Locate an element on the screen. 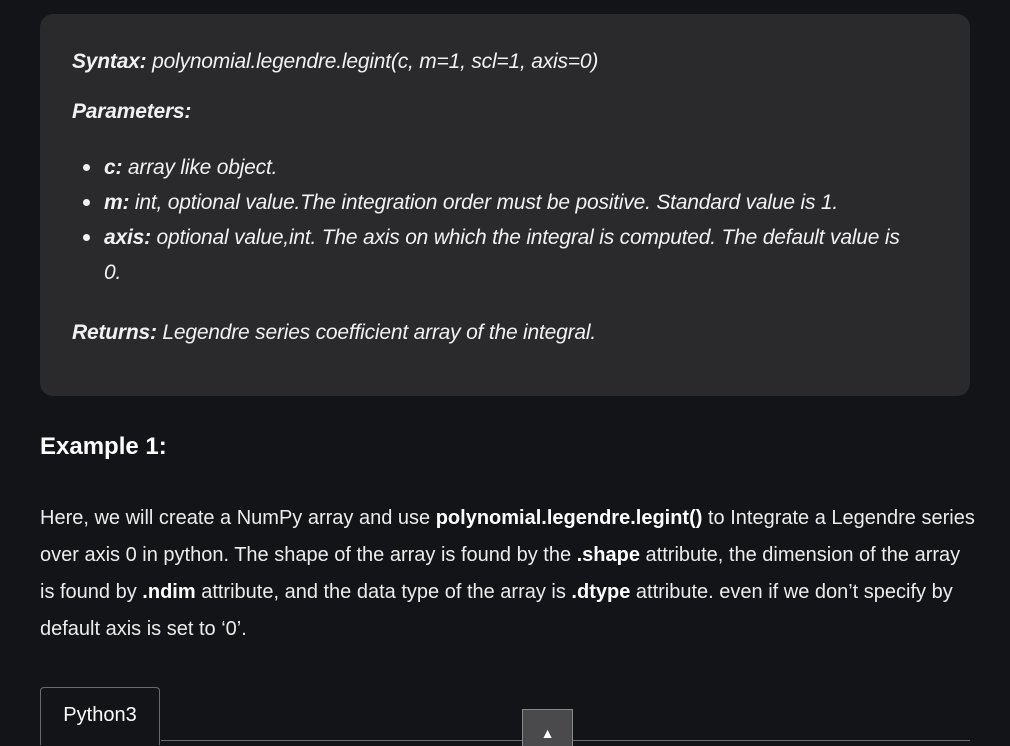 The width and height of the screenshot is (1010, 746). code-tabs: Python3 ▲ is located at coordinates (505, 716).